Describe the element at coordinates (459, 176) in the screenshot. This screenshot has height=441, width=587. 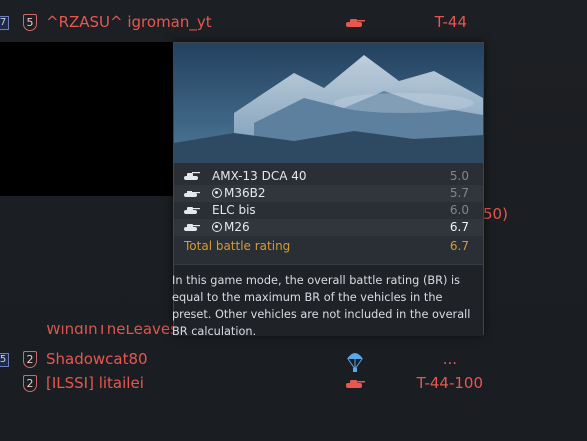
I see `vehicle-br: 5.0` at that location.